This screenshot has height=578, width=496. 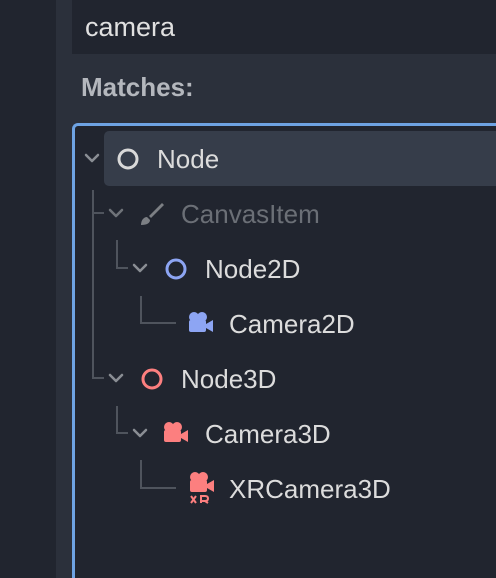 I want to click on search-input, so click(x=284, y=27).